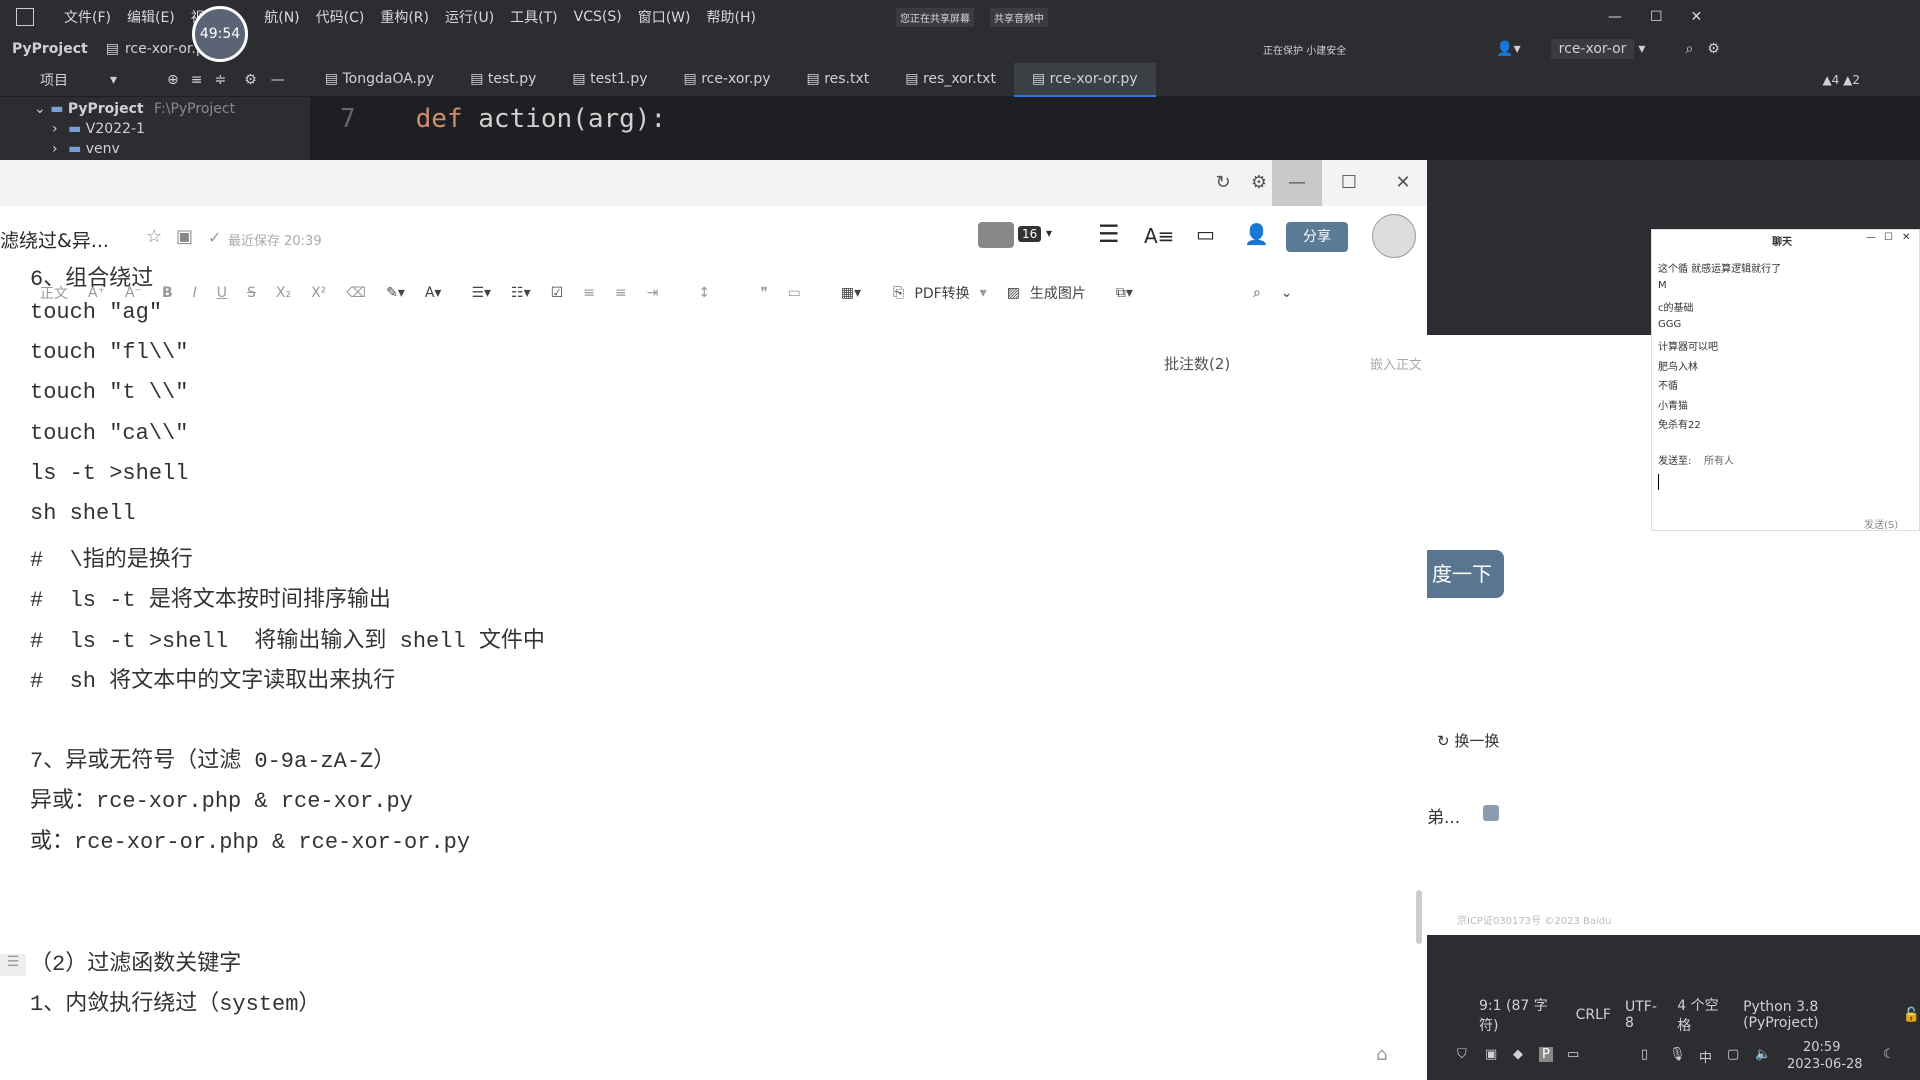 The height and width of the screenshot is (1080, 1920). Describe the element at coordinates (283, 293) in the screenshot. I see `subscript-icon: X₂` at that location.